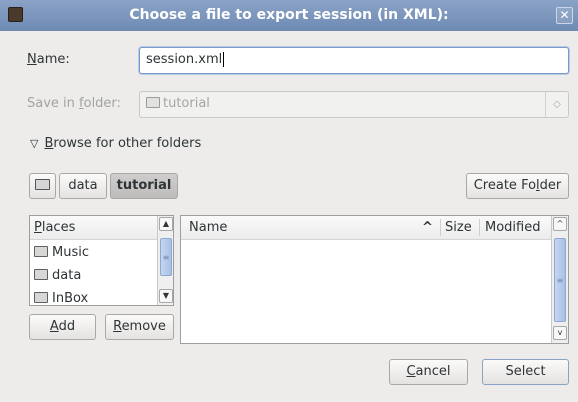  Describe the element at coordinates (550, 185) in the screenshot. I see `create-folder-rest: der` at that location.